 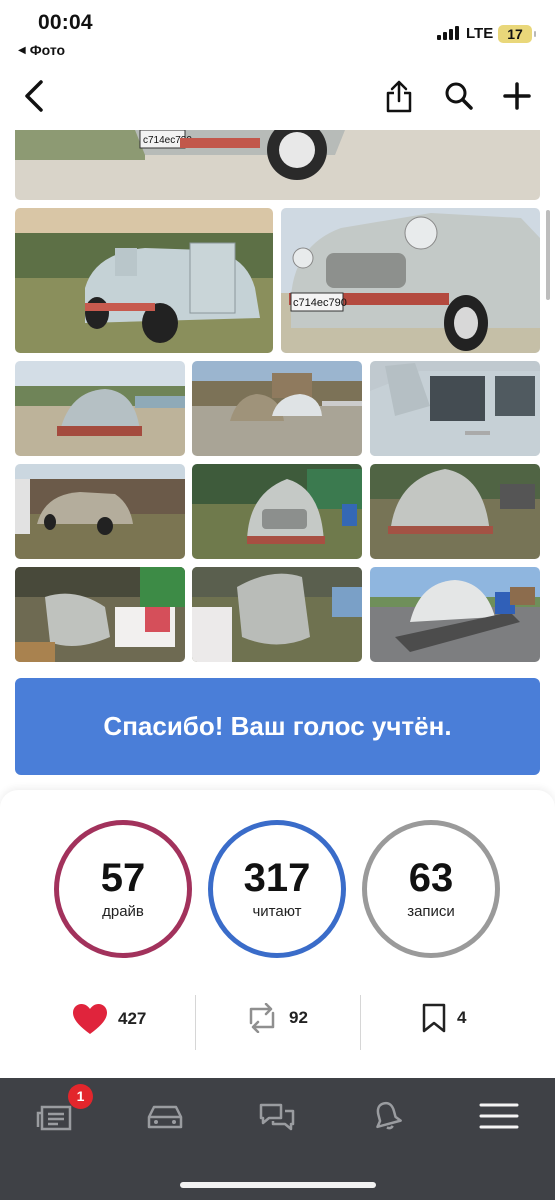 I want to click on bookmark-count: 4, so click(x=462, y=1017).